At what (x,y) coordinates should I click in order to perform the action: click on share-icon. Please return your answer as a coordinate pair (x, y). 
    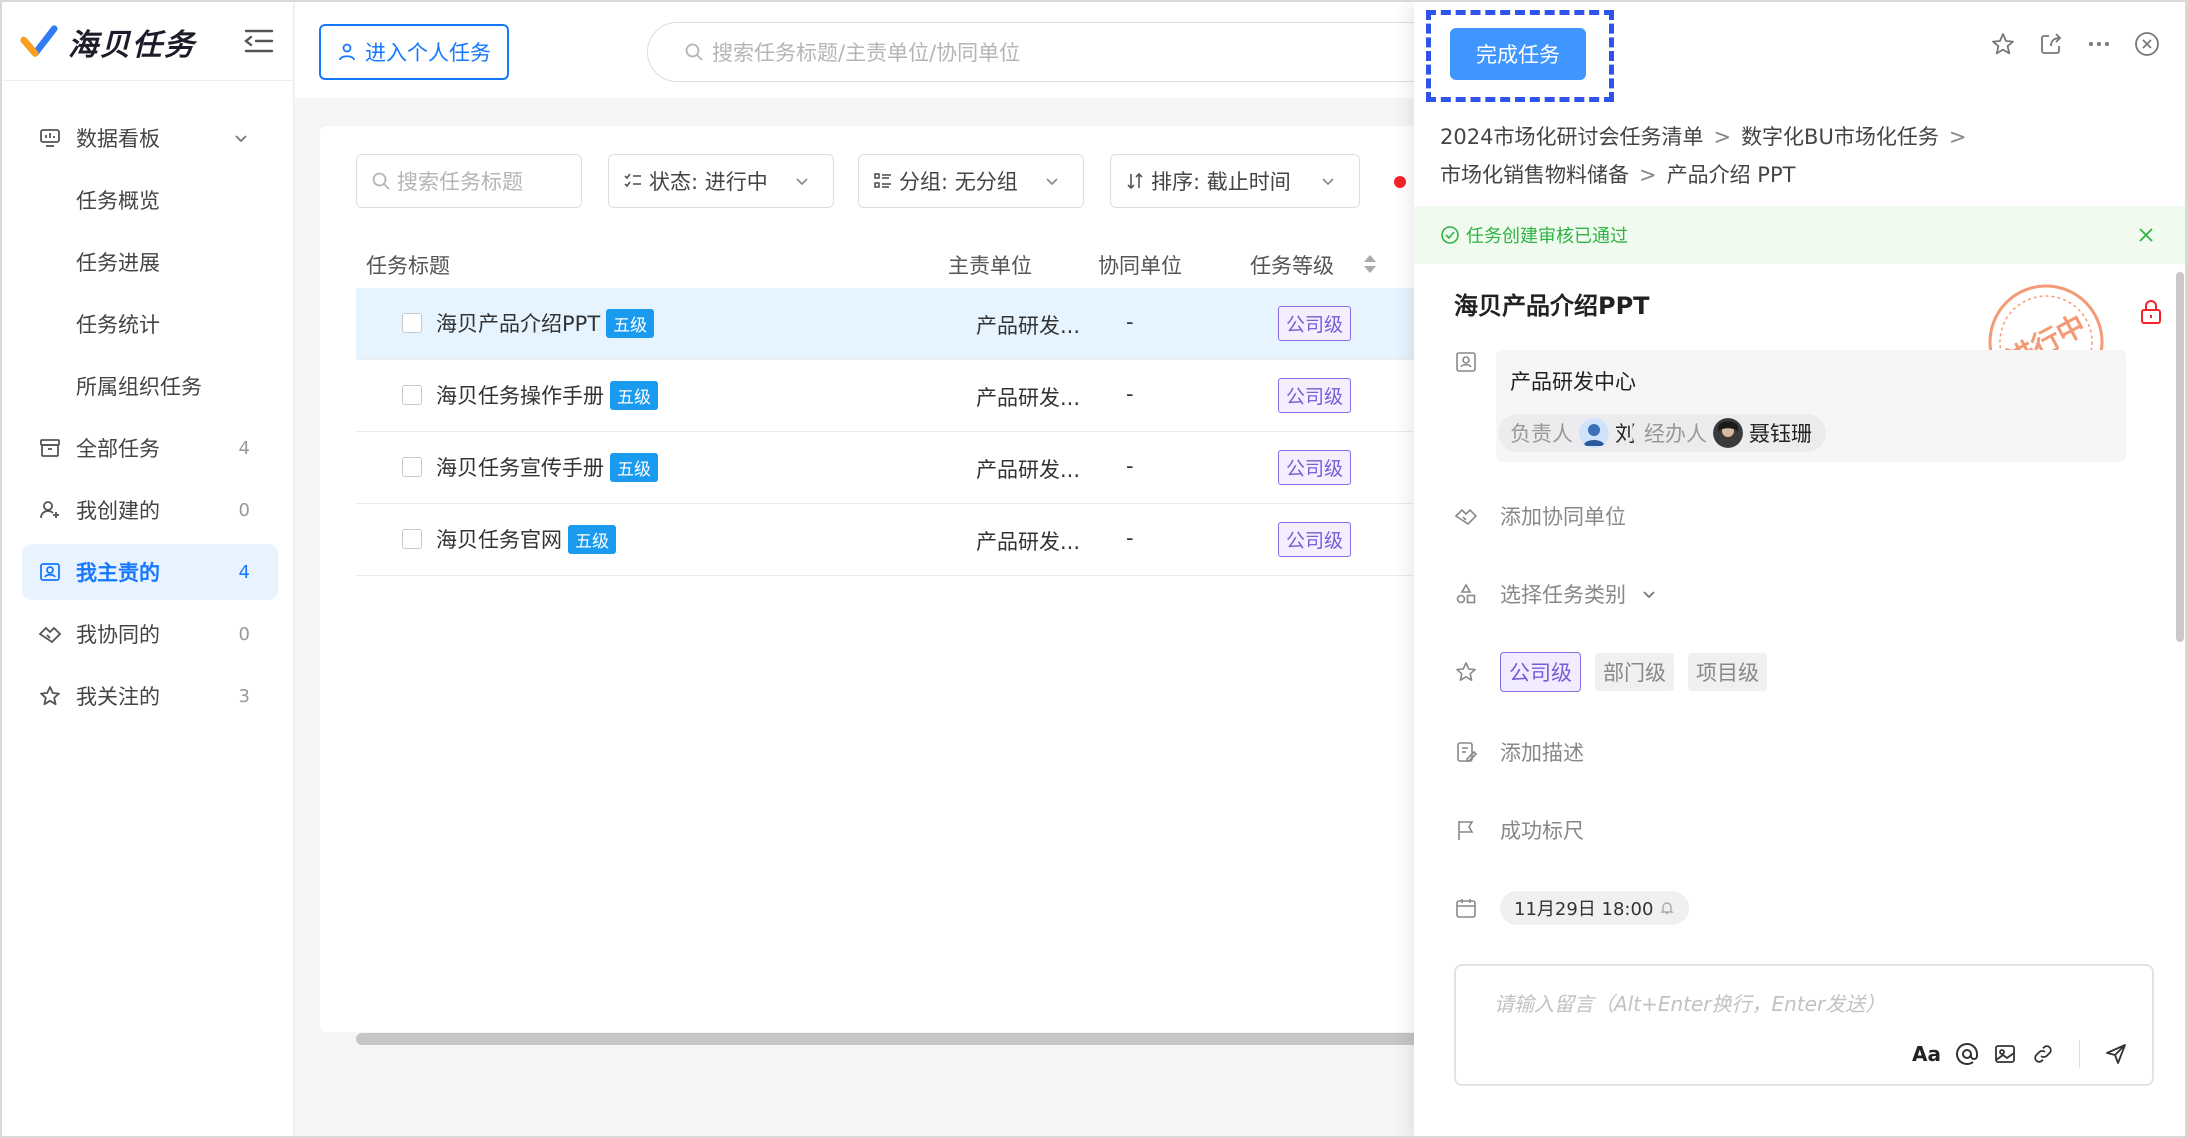
    Looking at the image, I should click on (2051, 44).